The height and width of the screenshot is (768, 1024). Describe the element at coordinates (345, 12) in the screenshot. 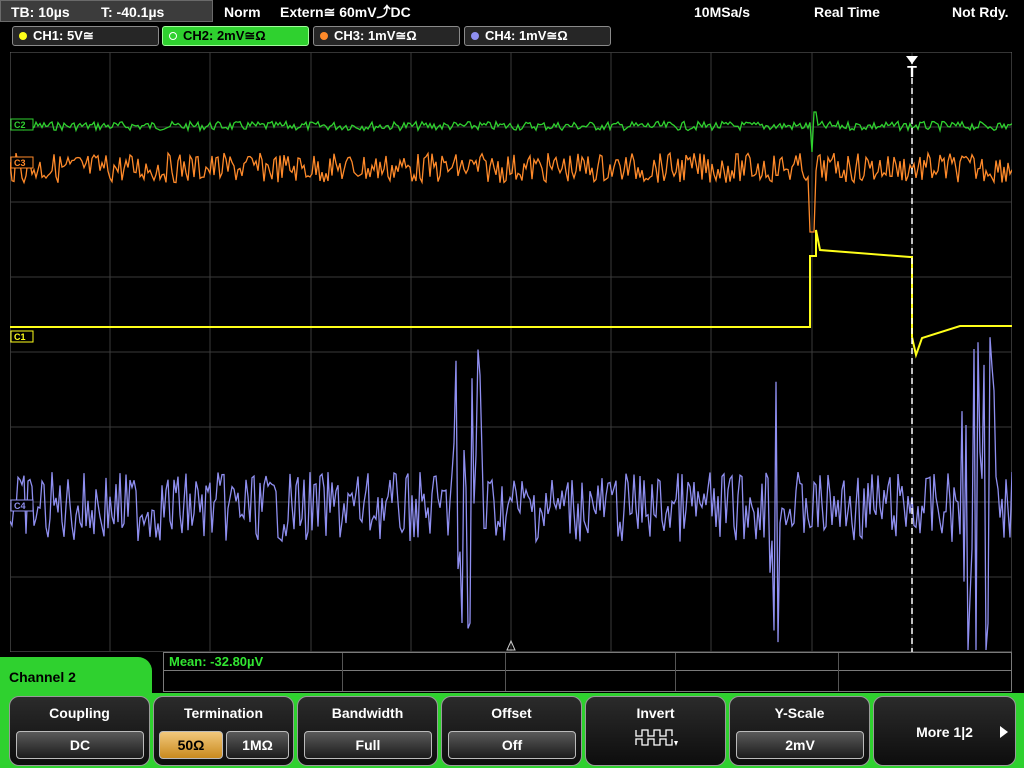

I see `trigger-source: Extern≅ 60mV⤴DC` at that location.